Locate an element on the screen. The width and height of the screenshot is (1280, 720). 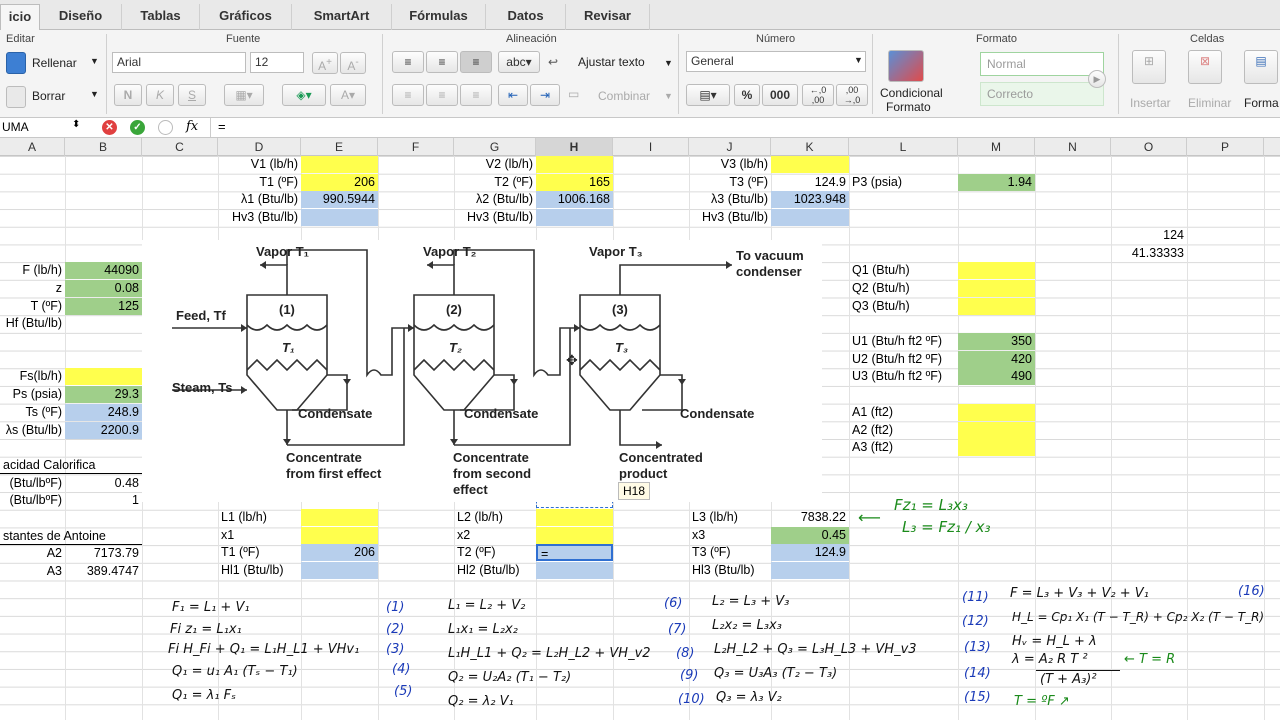
cell-label: Q1 (Btu/h) is located at coordinates (903, 270).